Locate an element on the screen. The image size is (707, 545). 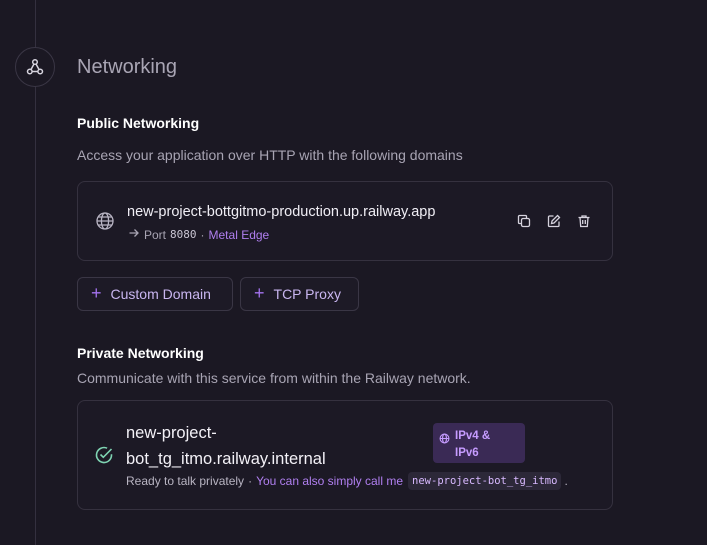
alias-text: You can also simply call me is located at coordinates (330, 481).